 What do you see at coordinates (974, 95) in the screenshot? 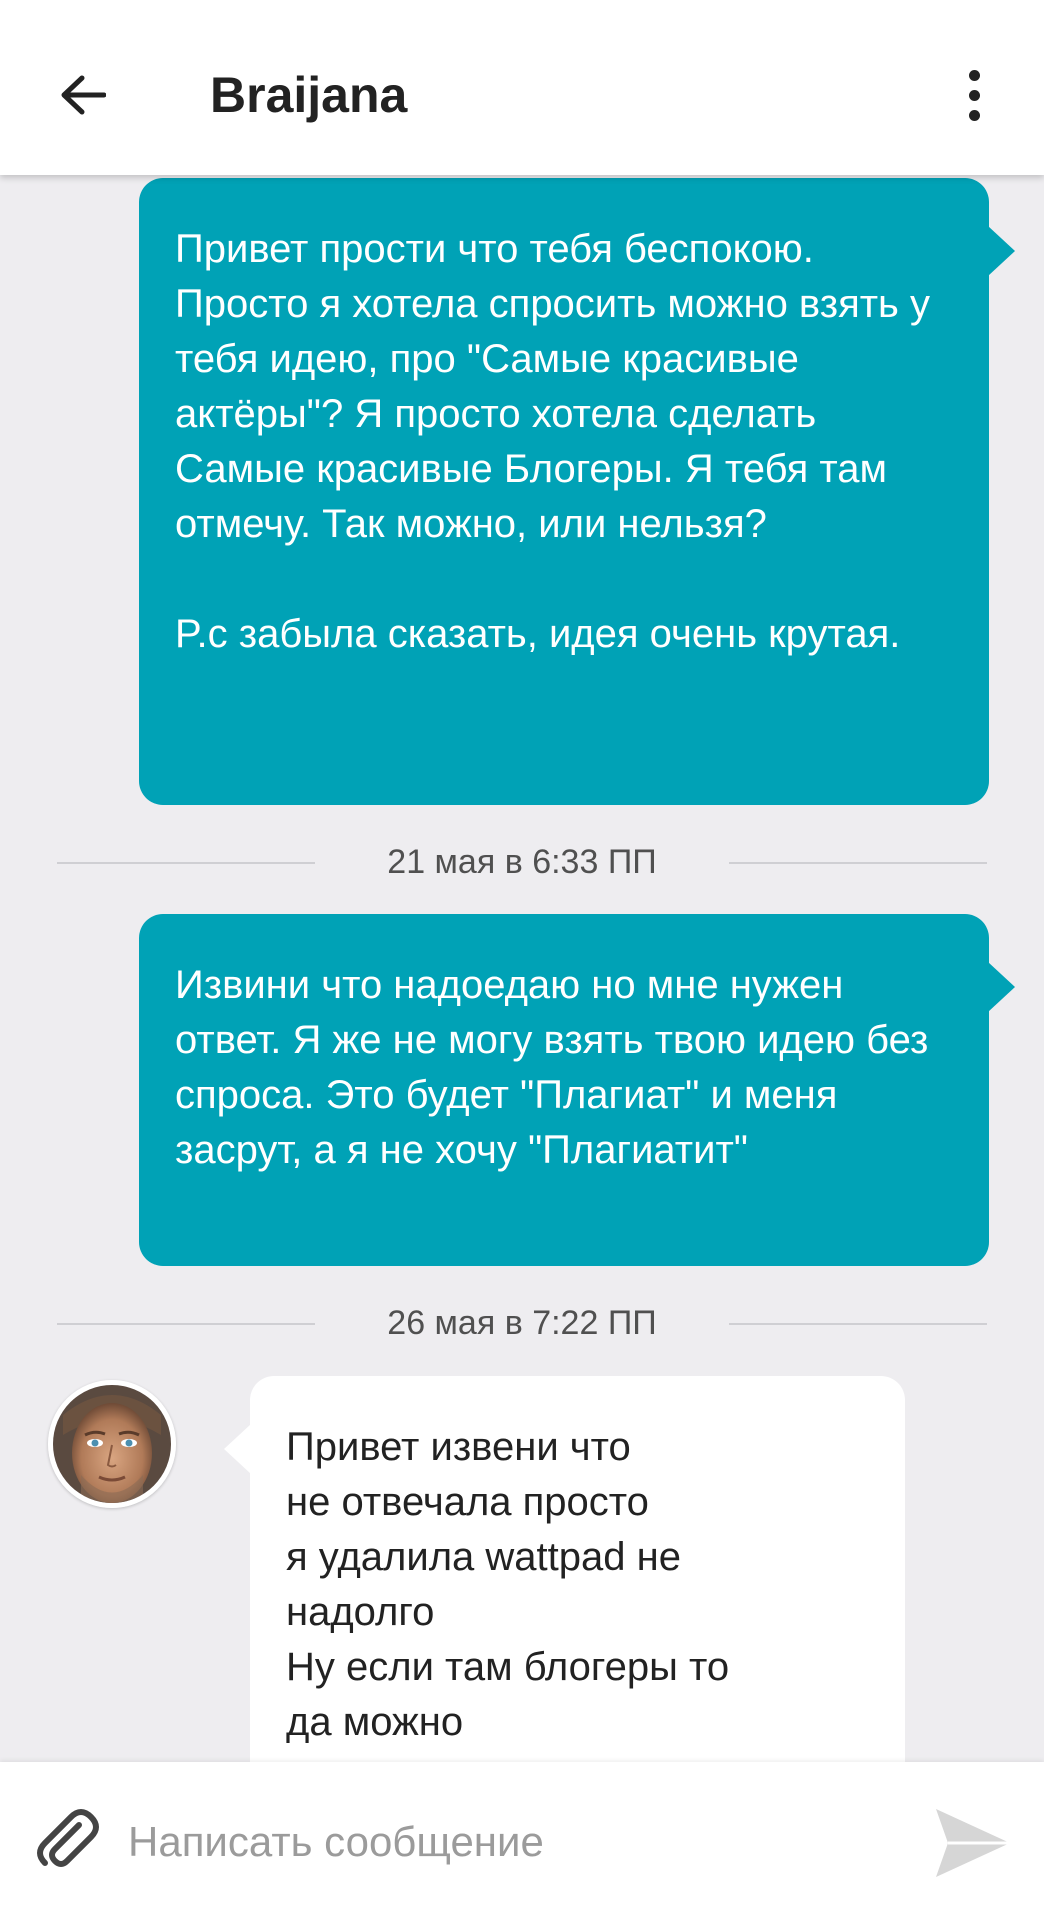
I see `more-options-button` at bounding box center [974, 95].